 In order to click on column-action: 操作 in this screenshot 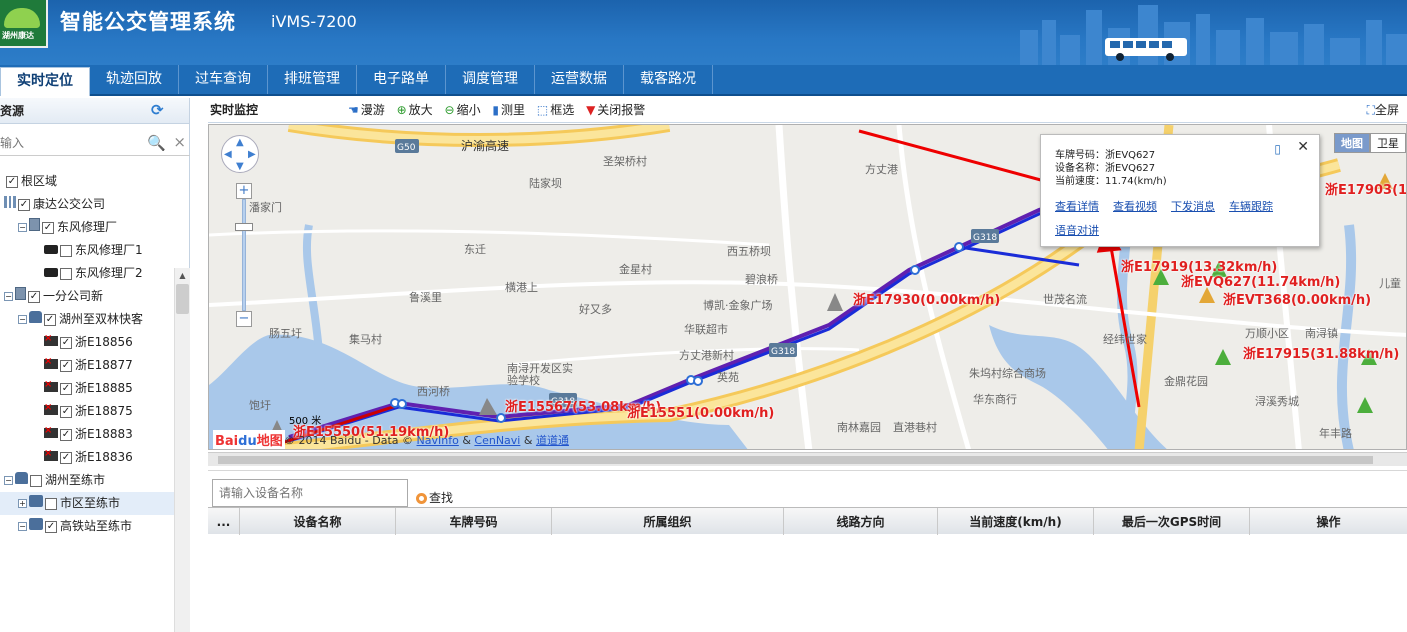, I will do `click(1328, 521)`.